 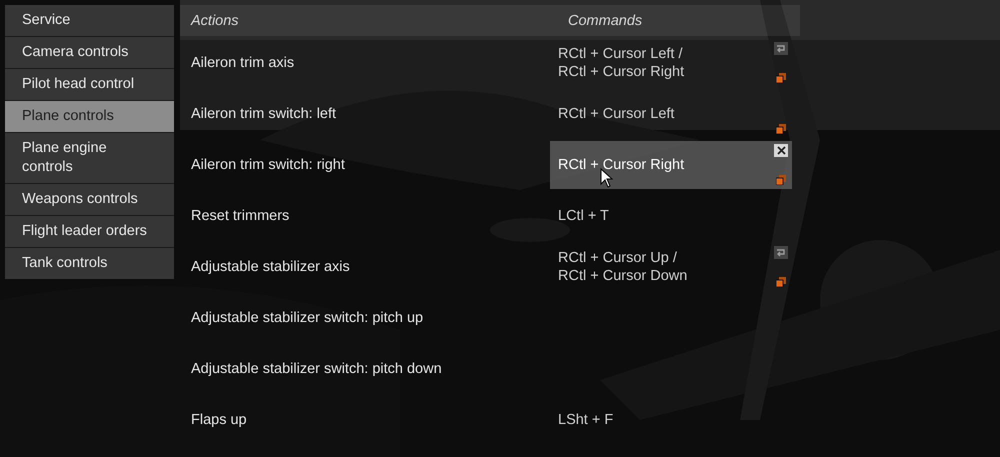 What do you see at coordinates (621, 165) in the screenshot?
I see `key-binding: RCtl + Cursor Right` at bounding box center [621, 165].